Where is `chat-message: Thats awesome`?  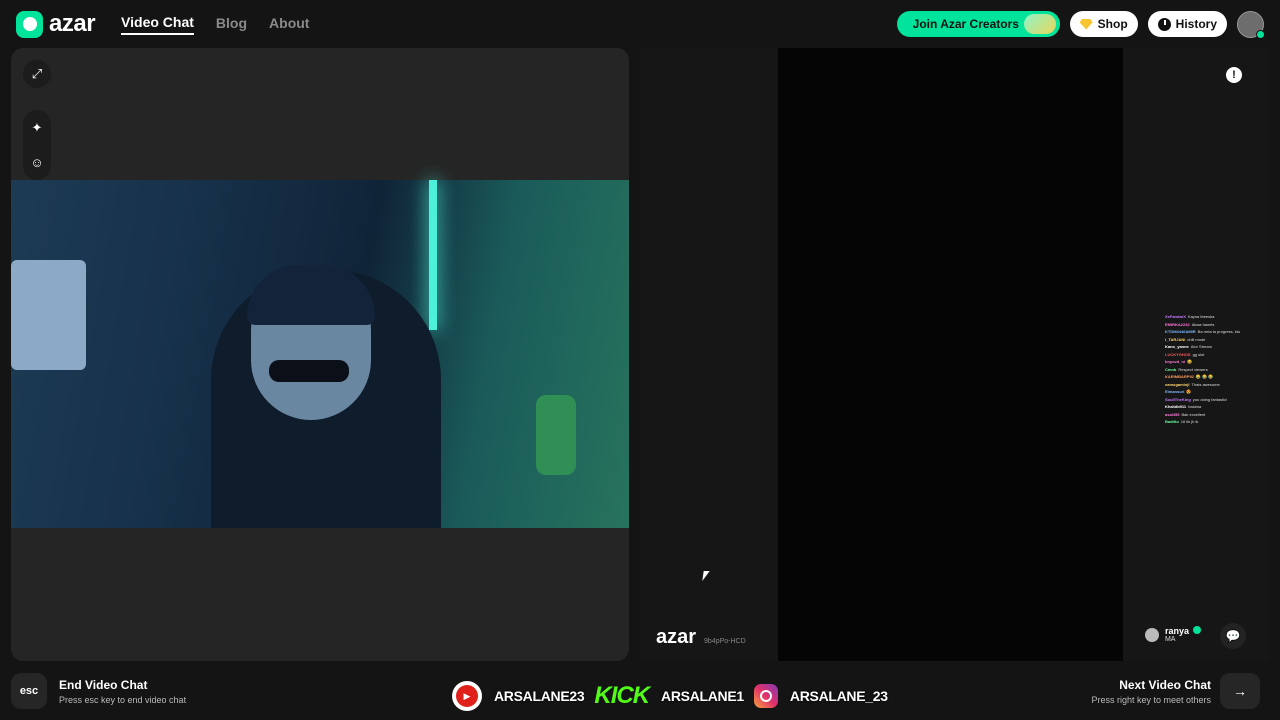
chat-message: Thats awesome is located at coordinates (1205, 384).